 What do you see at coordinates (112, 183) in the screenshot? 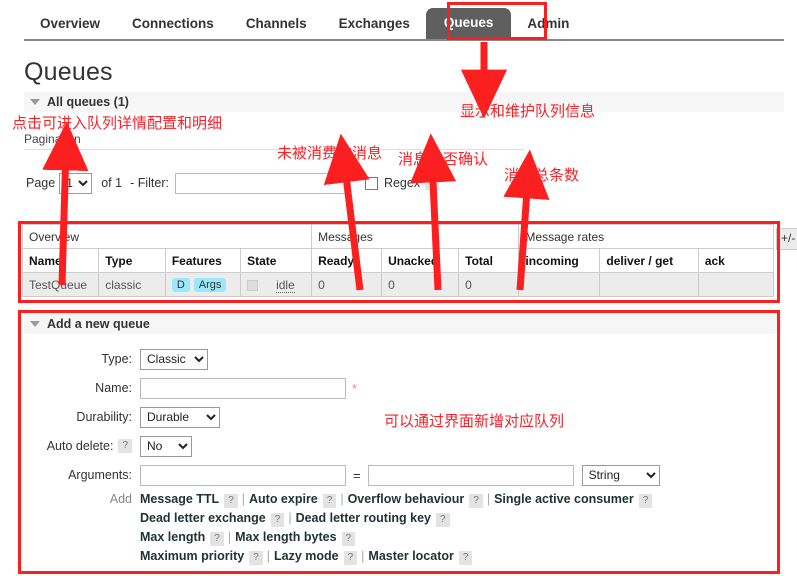
I see `page-of-label: of 1` at bounding box center [112, 183].